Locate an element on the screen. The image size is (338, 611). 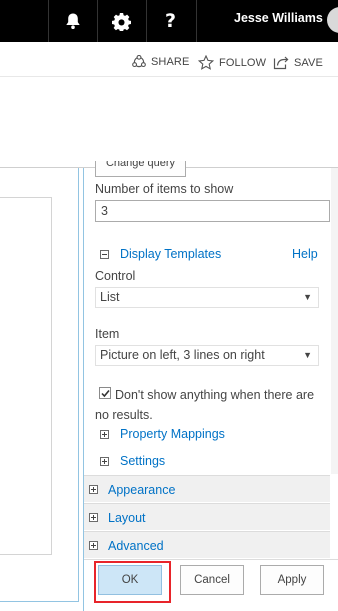
apply-button: Apply is located at coordinates (292, 580).